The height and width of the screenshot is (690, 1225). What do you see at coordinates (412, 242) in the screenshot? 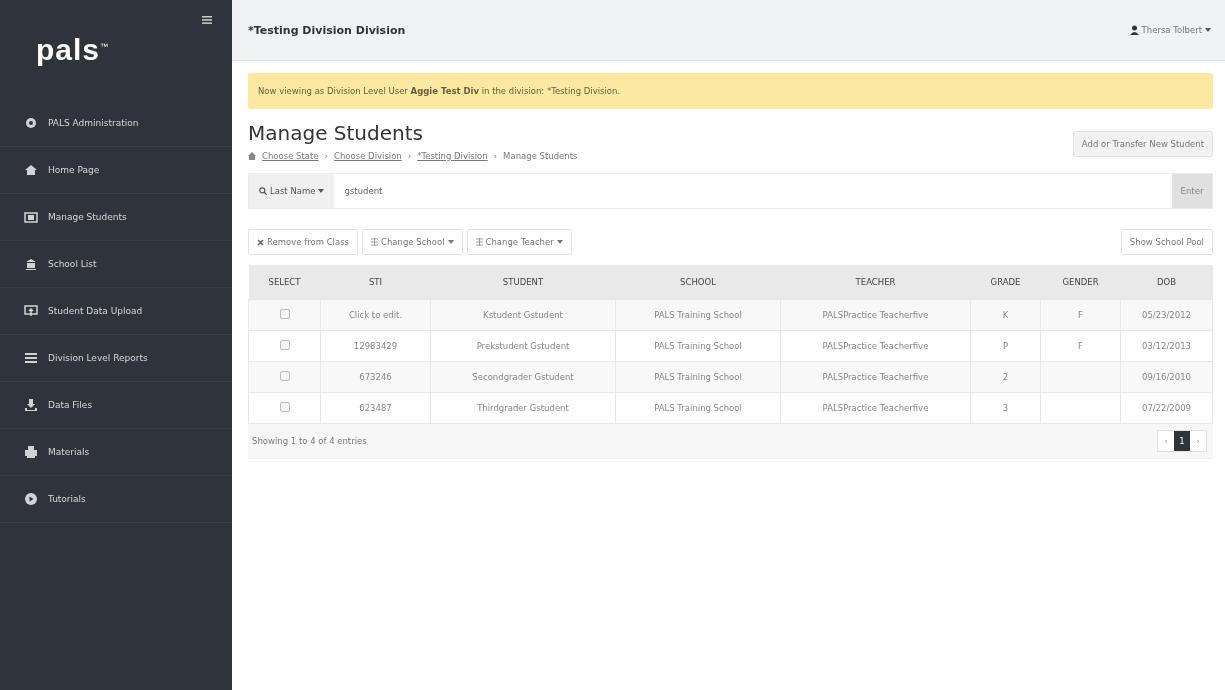
I see `toolbar-button: Change School` at bounding box center [412, 242].